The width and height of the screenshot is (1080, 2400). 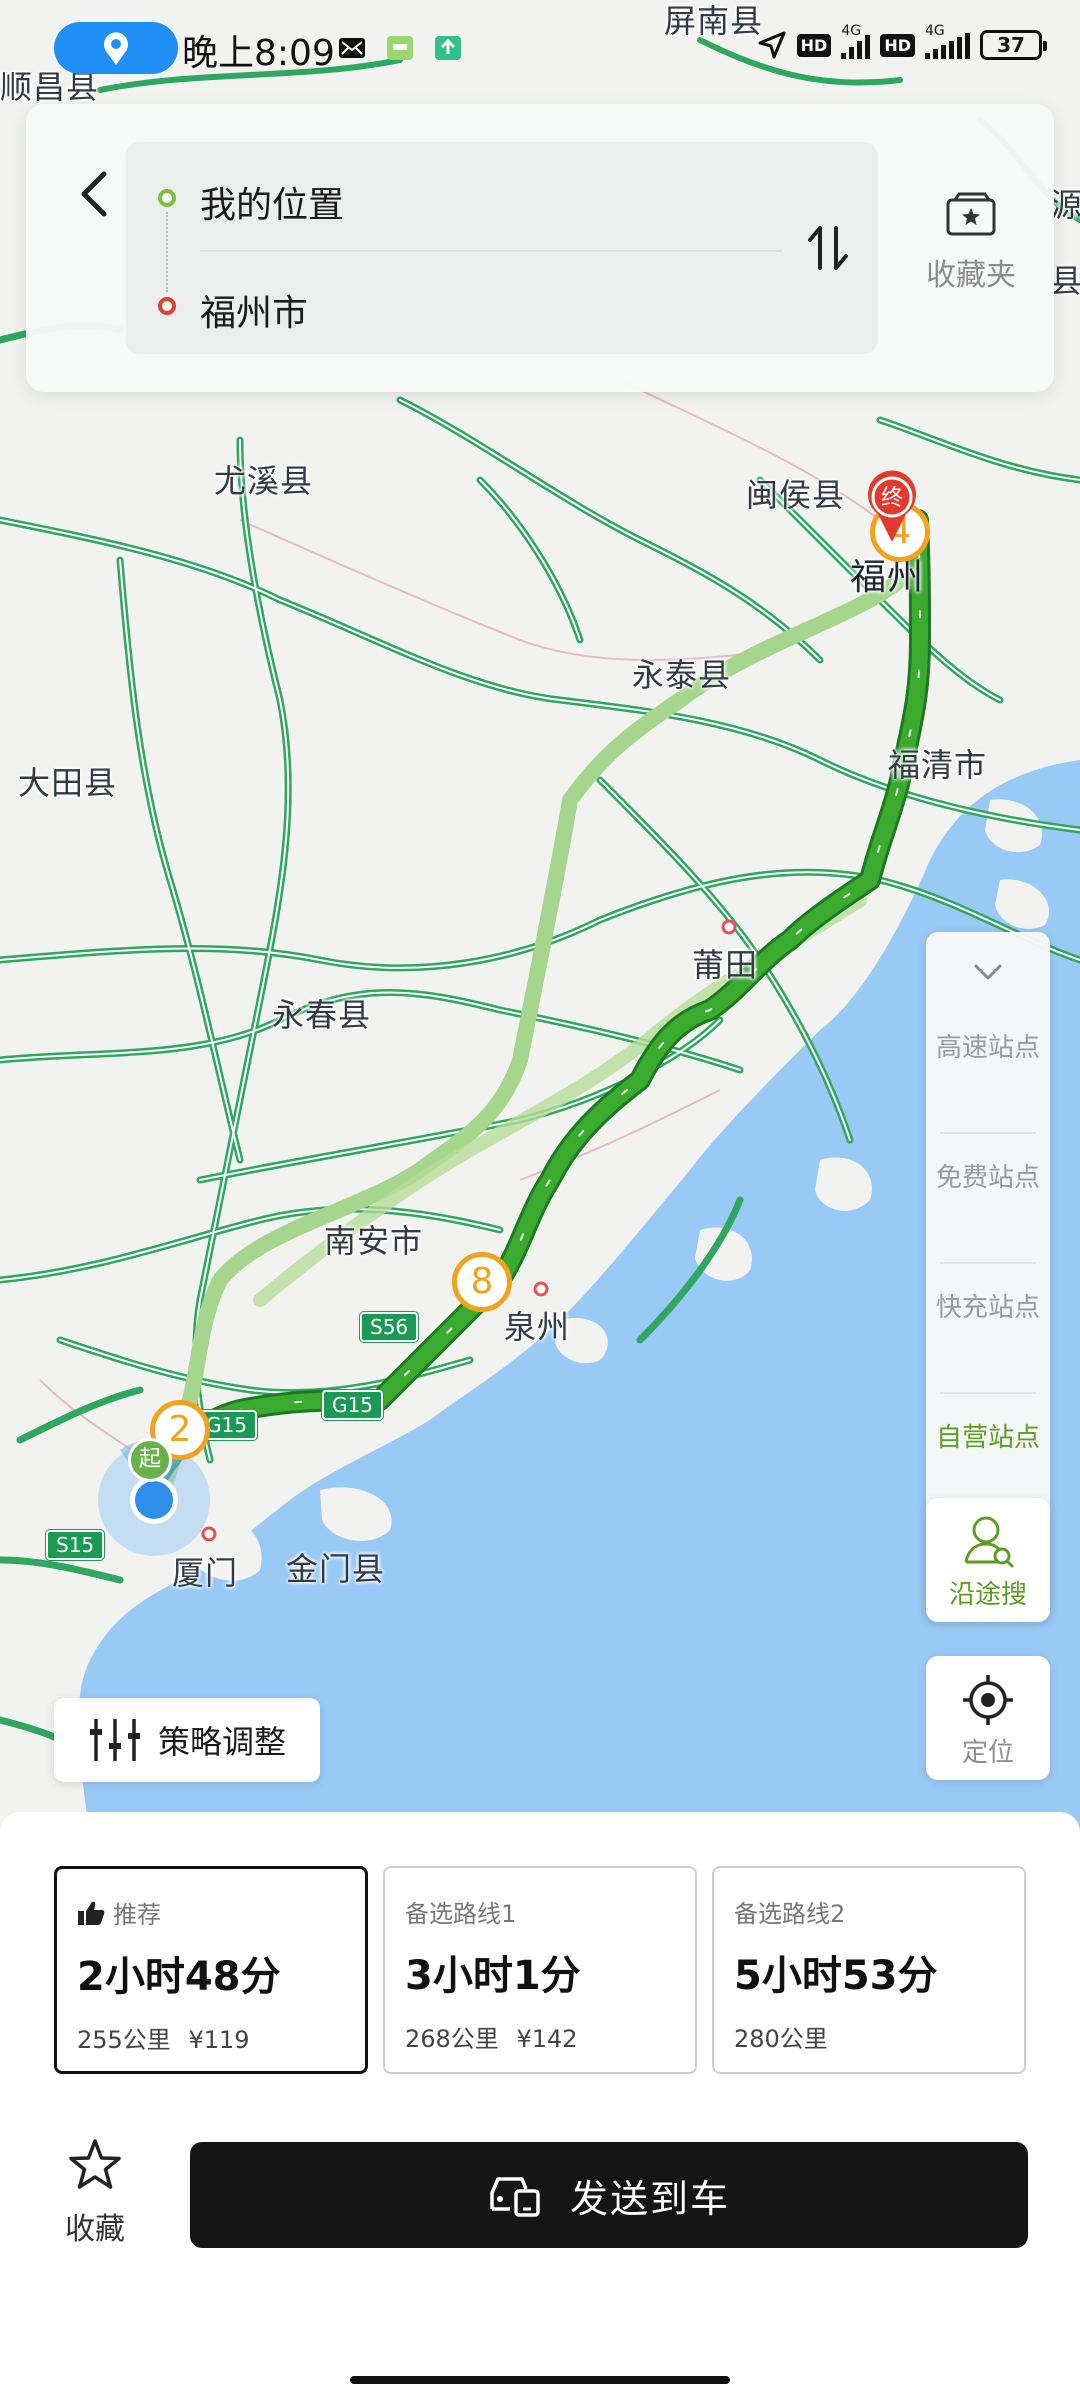 What do you see at coordinates (649, 2198) in the screenshot?
I see `send-to-car-label: 发送到车` at bounding box center [649, 2198].